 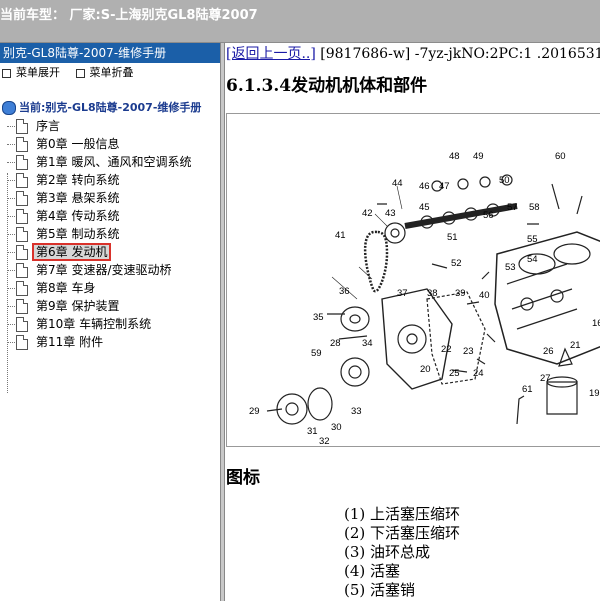 What do you see at coordinates (78, 216) in the screenshot?
I see `tree-item-label: 第4章 传动系统` at bounding box center [78, 216].